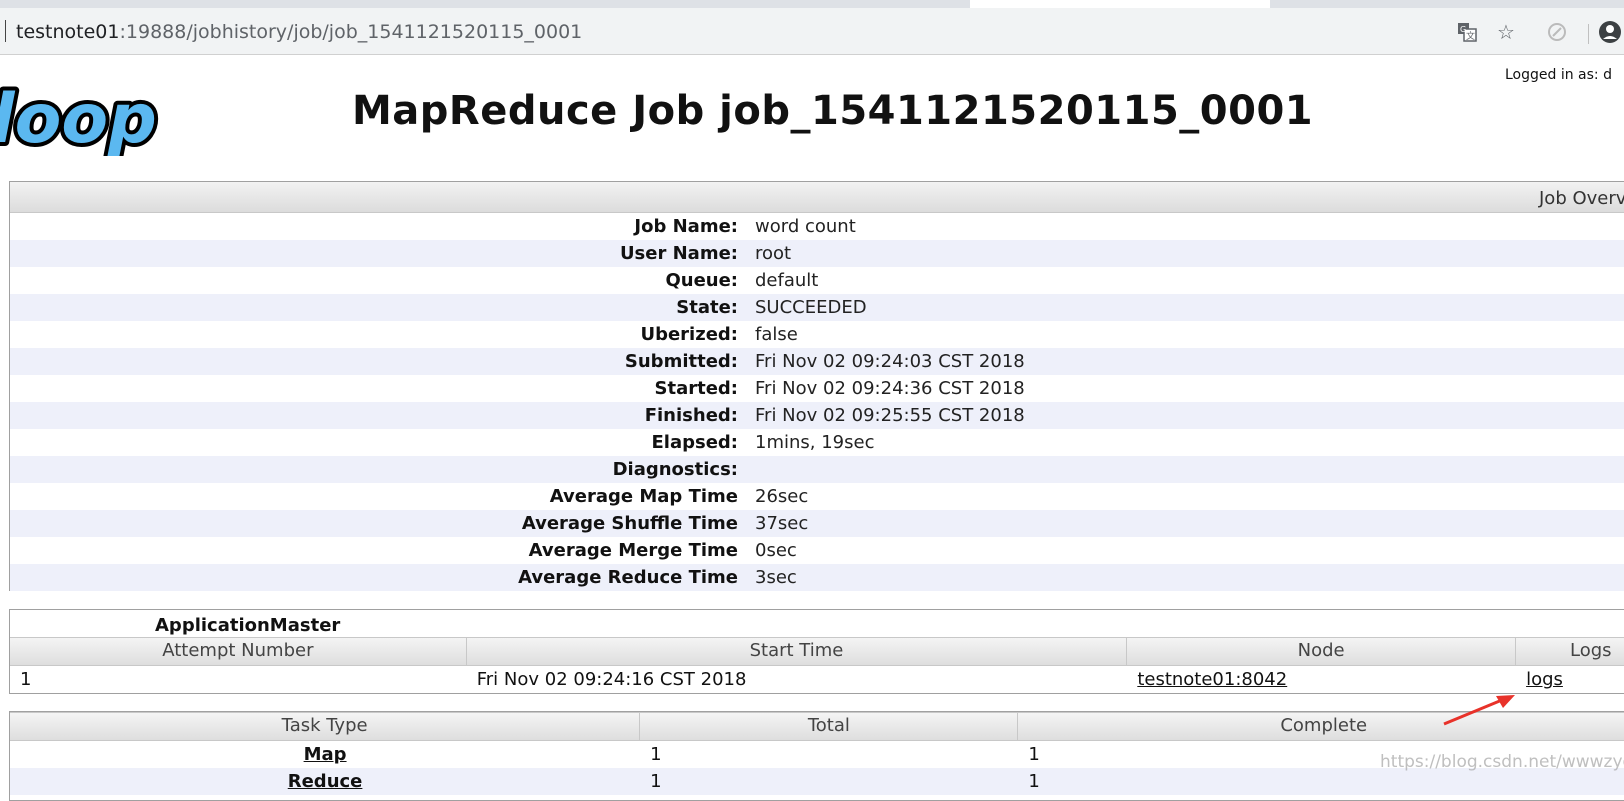 Image resolution: width=1624 pixels, height=801 pixels. What do you see at coordinates (696, 388) in the screenshot?
I see `overview-key: Started:` at bounding box center [696, 388].